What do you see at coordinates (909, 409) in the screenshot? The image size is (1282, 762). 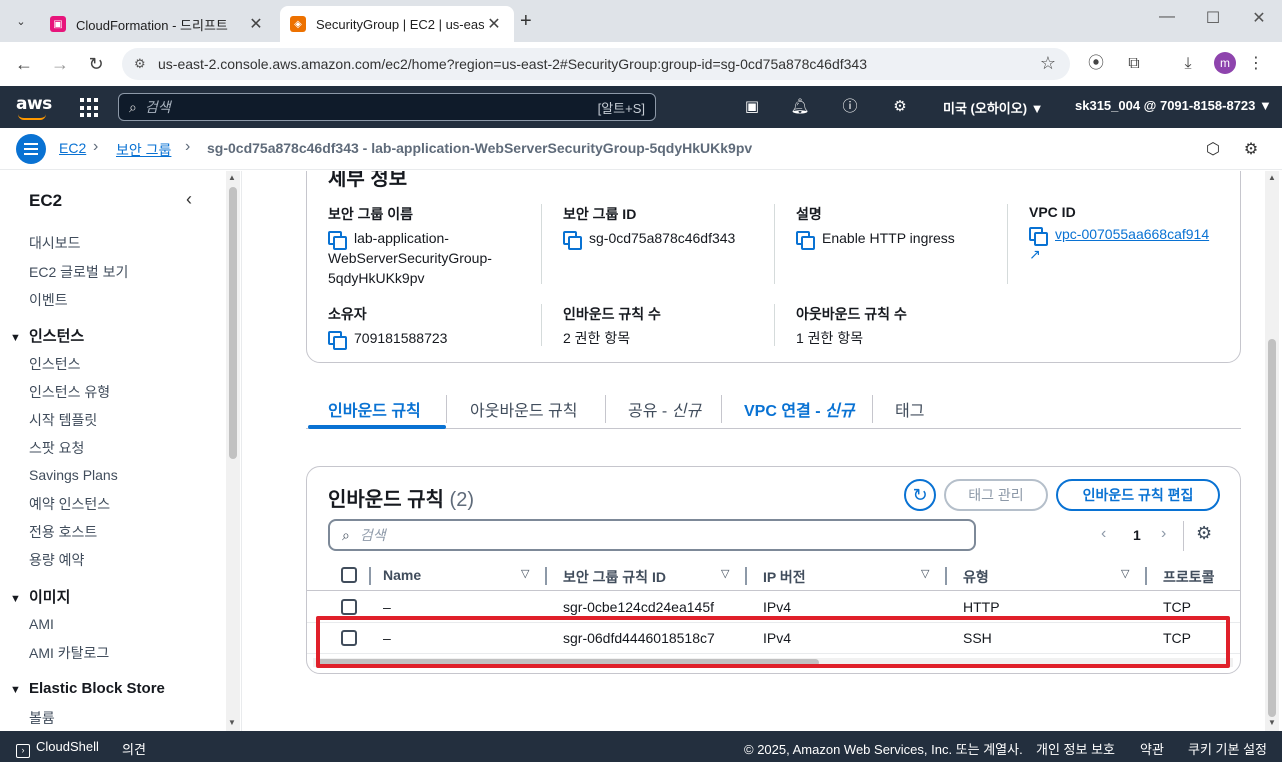 I see `tab-tags: 태그` at bounding box center [909, 409].